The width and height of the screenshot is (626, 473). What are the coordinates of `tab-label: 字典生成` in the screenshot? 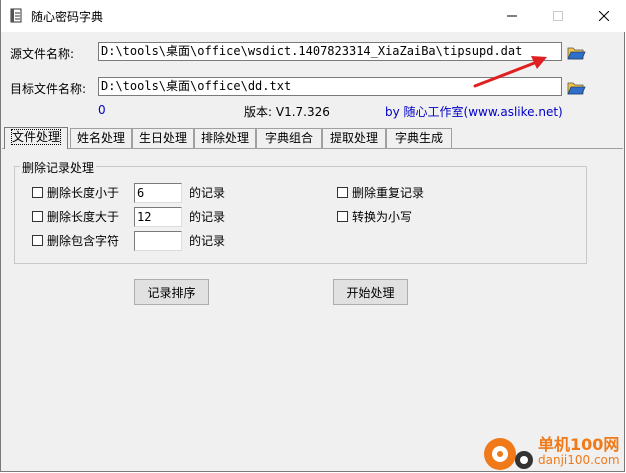 It's located at (418, 138).